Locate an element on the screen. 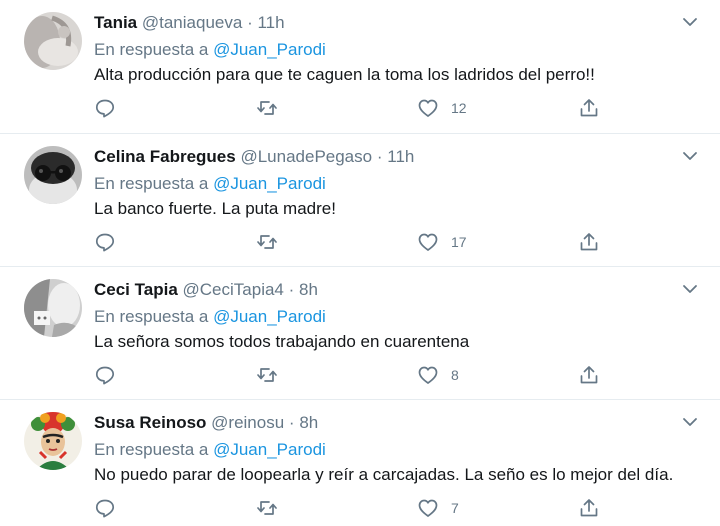 The image size is (720, 526). tweet-header: Ceci Tapia @CeciTapia4 · 8h is located at coordinates (206, 291).